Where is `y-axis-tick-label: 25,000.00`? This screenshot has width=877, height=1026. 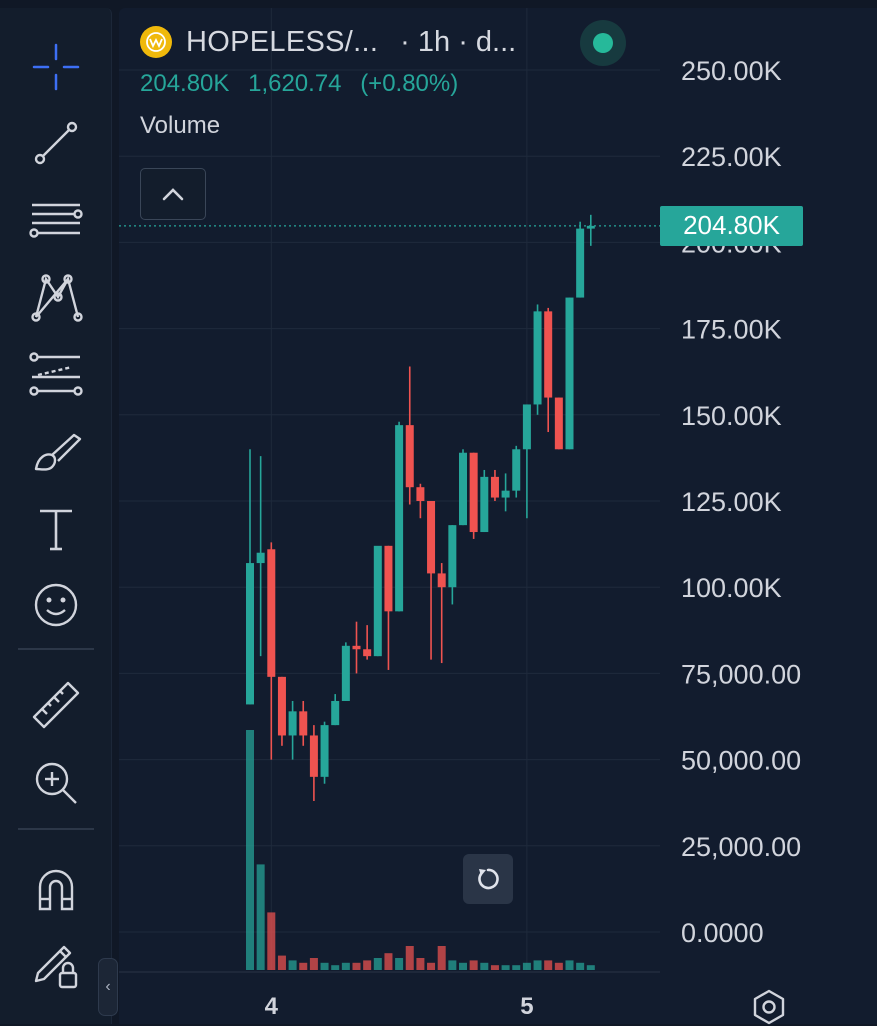
y-axis-tick-label: 25,000.00 is located at coordinates (741, 847).